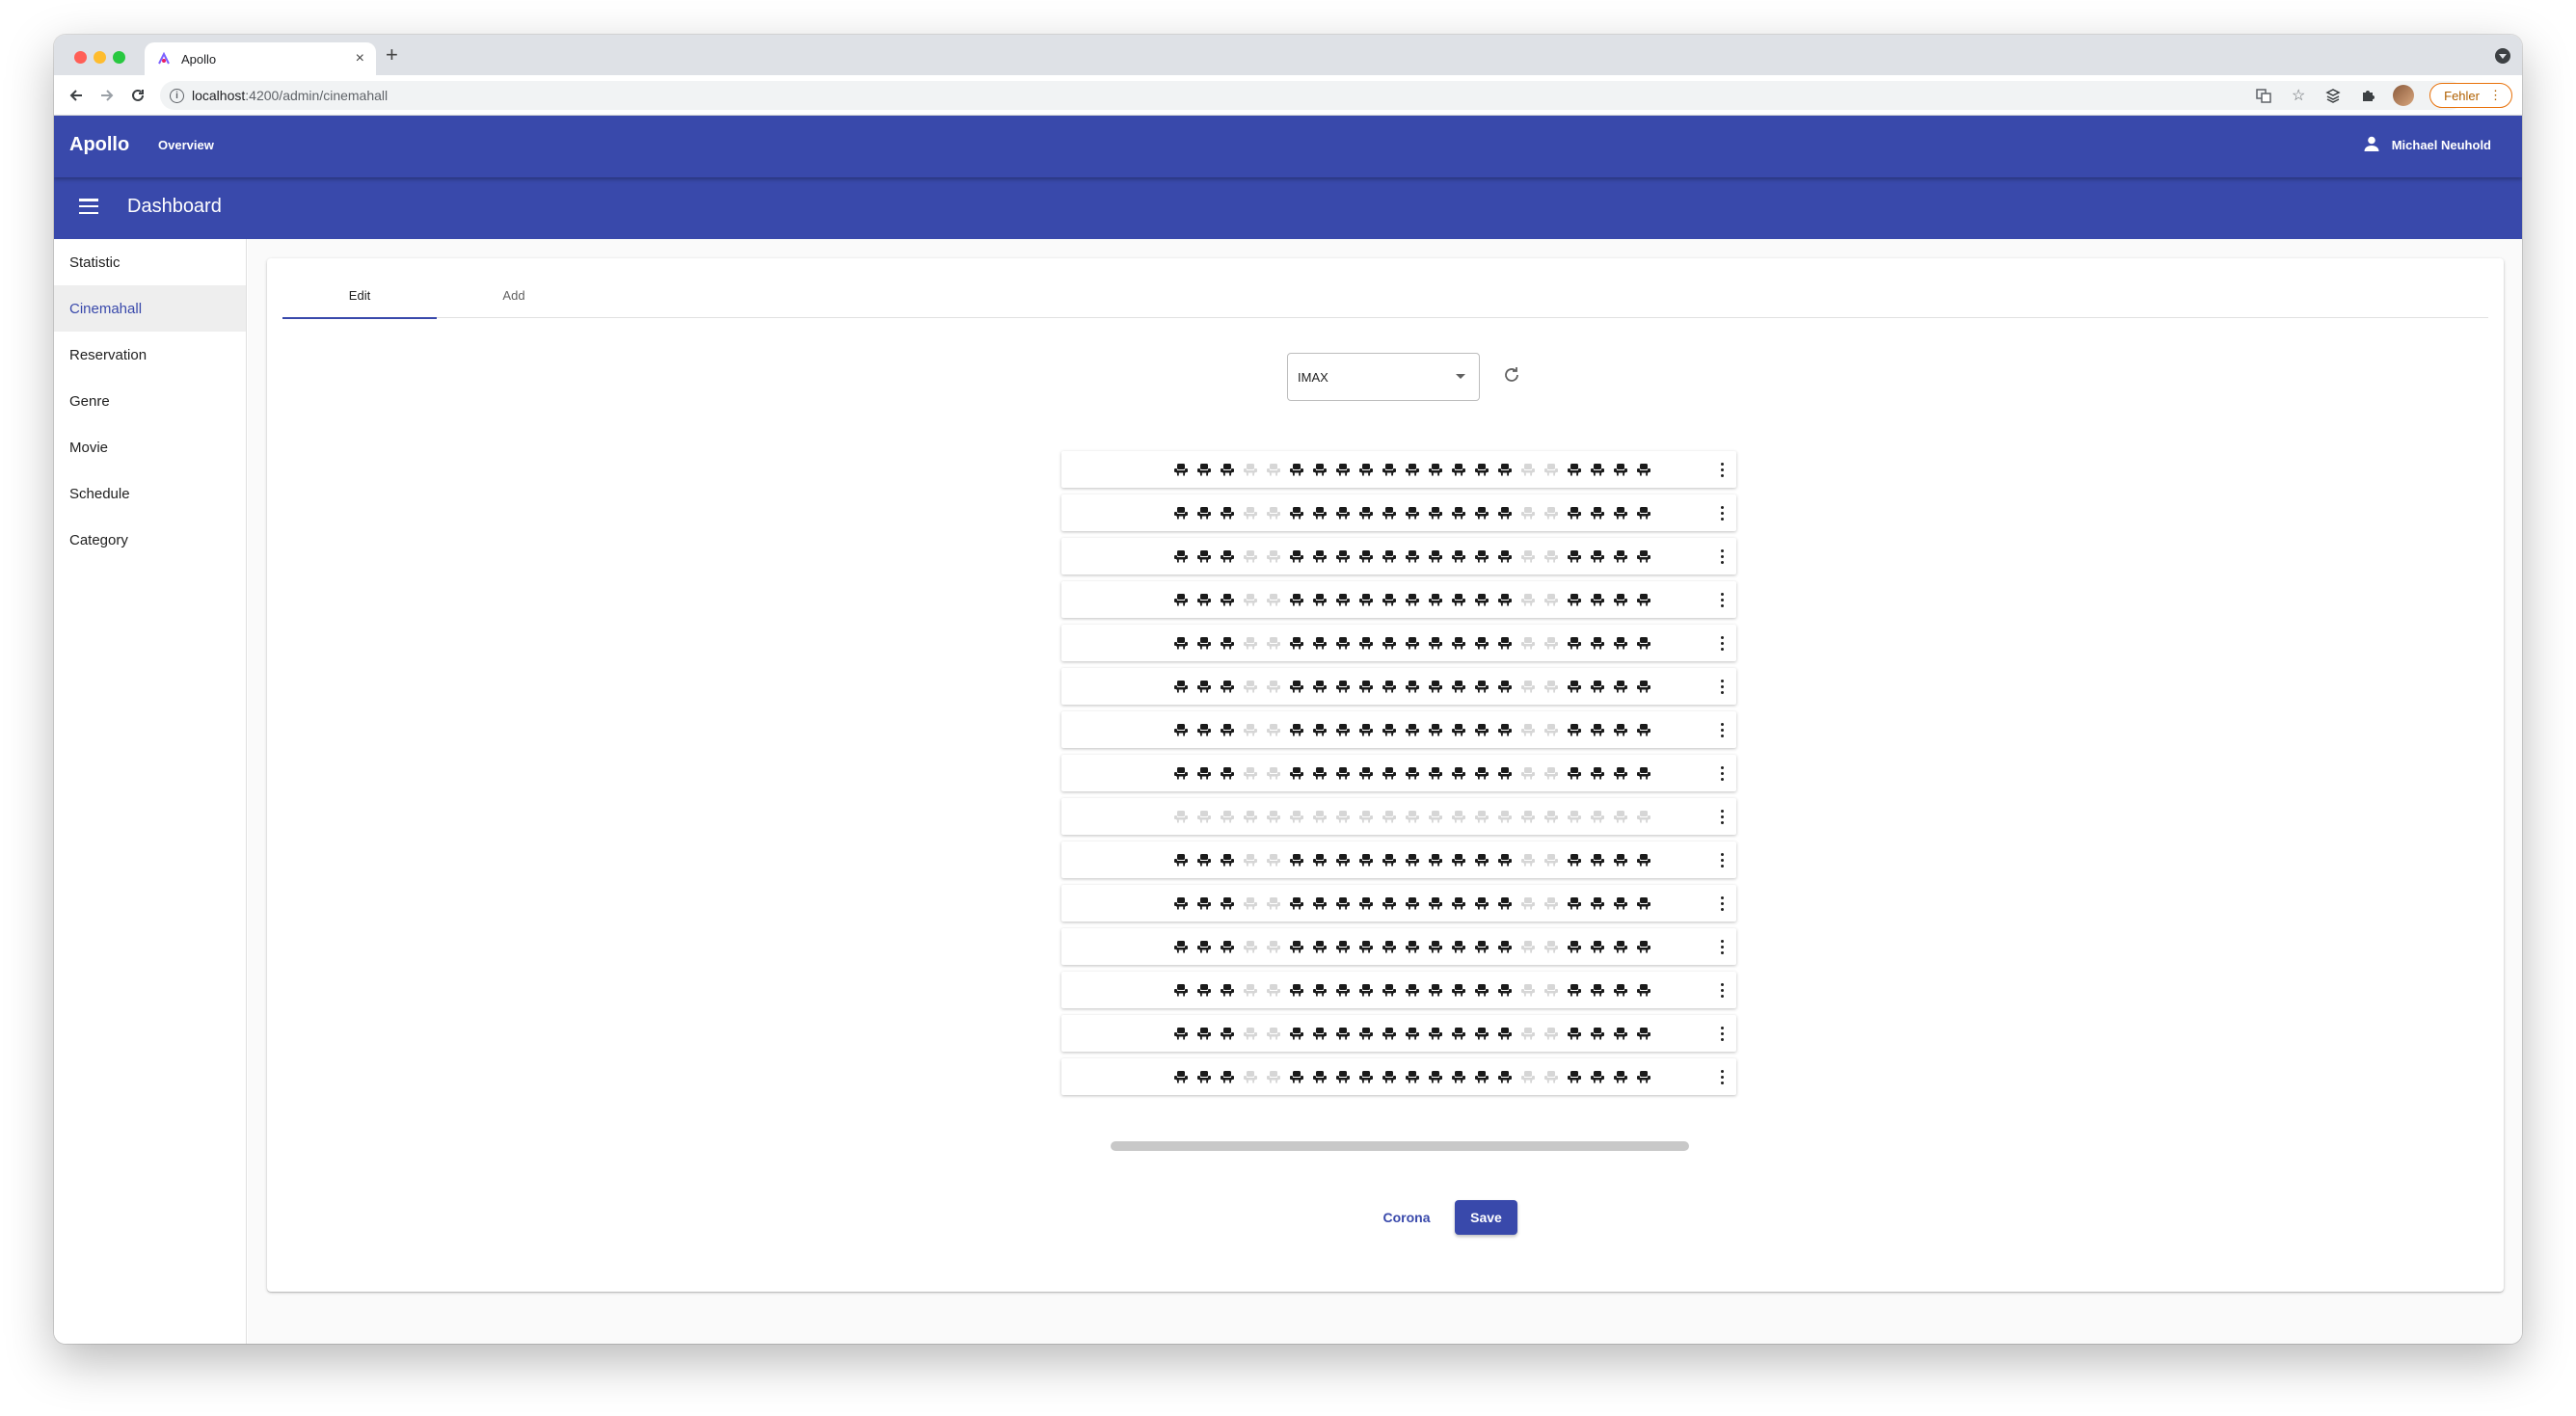  Describe the element at coordinates (150, 355) in the screenshot. I see `sidebar-item-reservation: Reservation` at that location.